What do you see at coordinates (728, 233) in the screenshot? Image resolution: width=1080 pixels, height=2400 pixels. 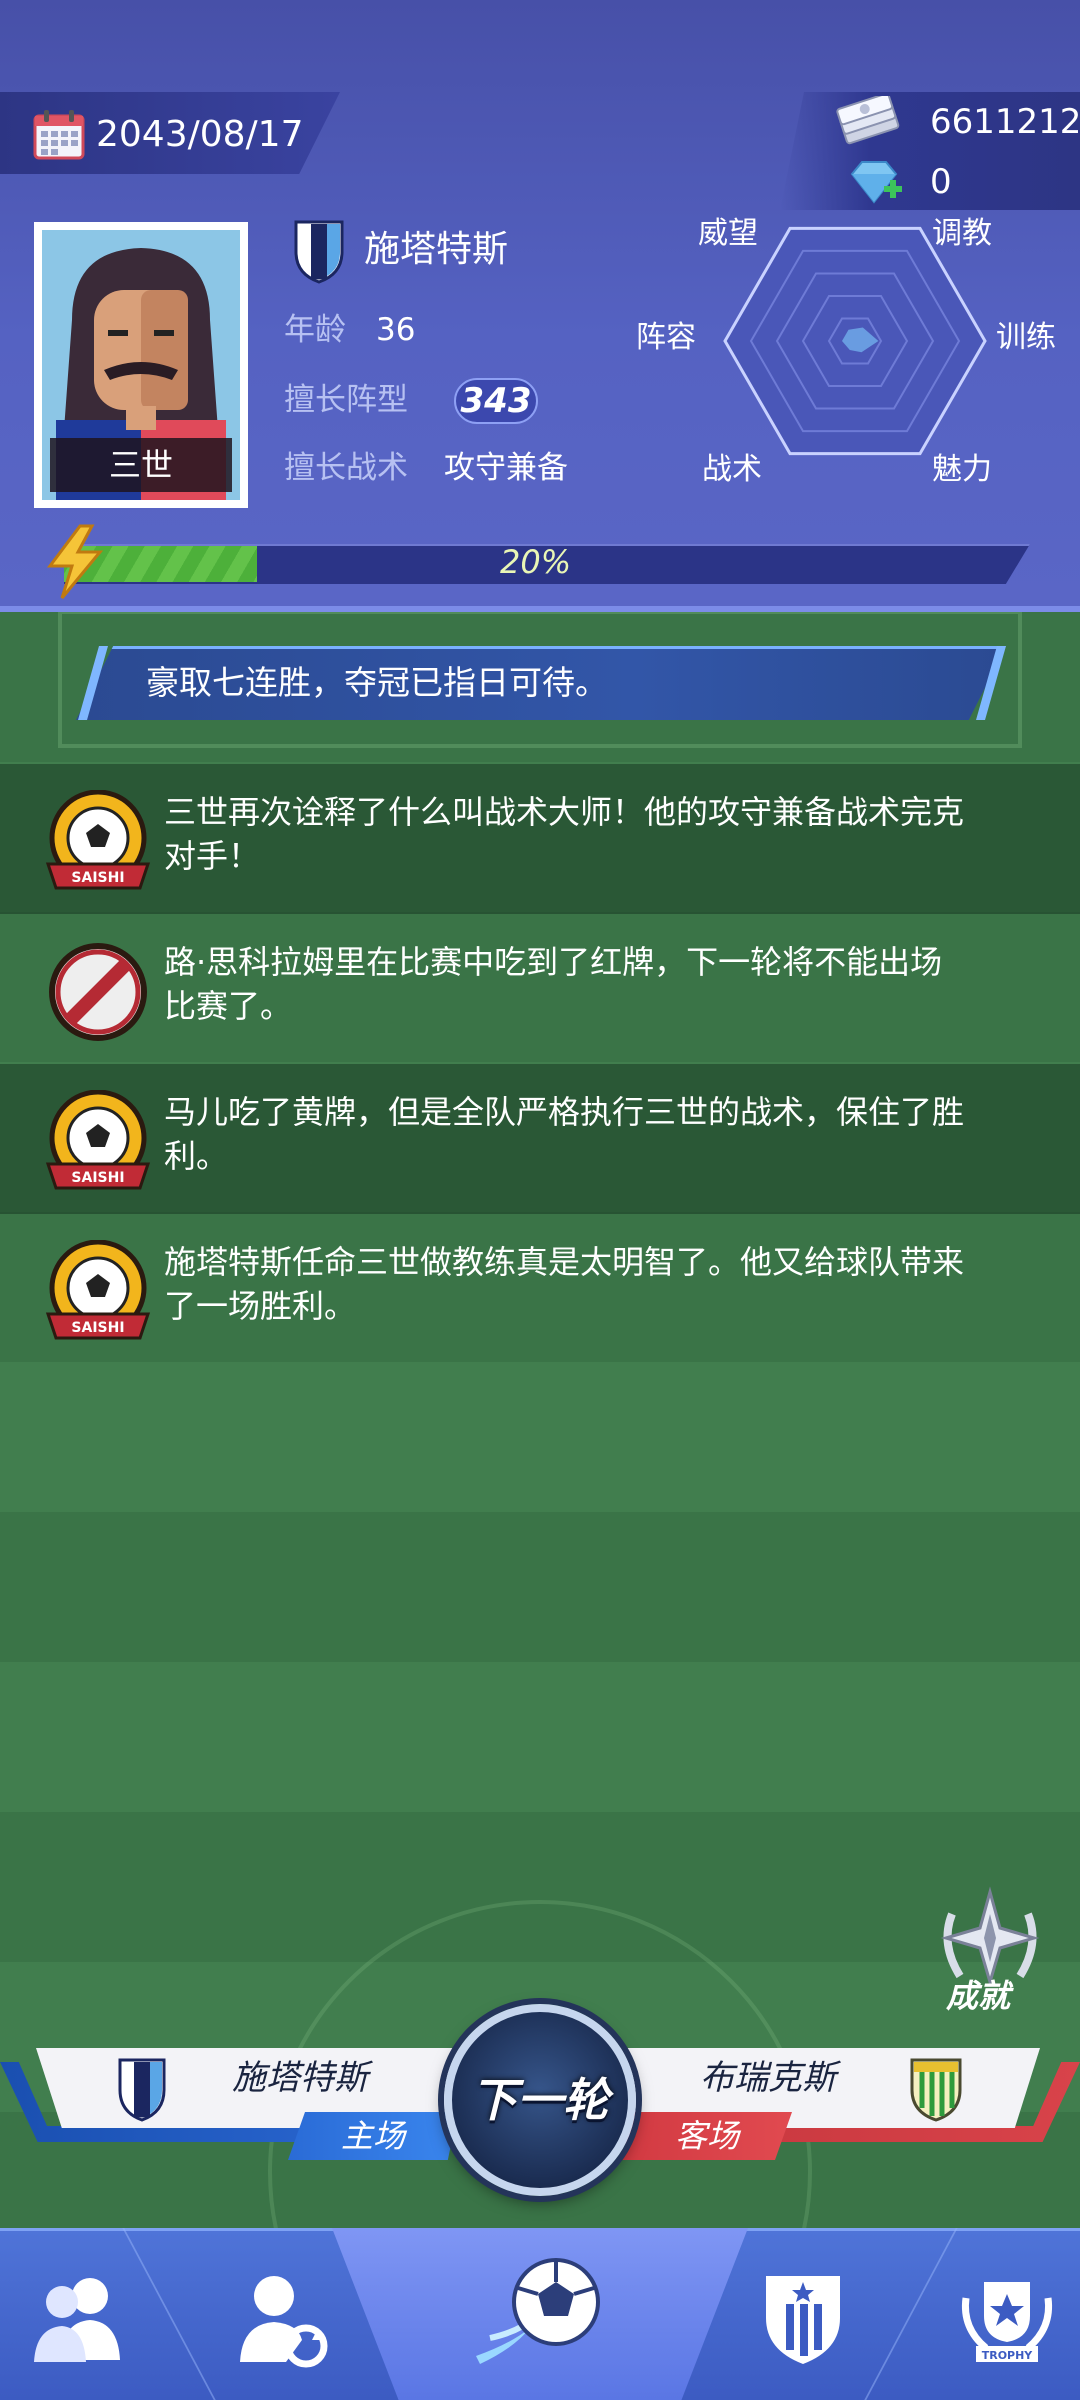 I see `radar-label-prestige: 威望` at bounding box center [728, 233].